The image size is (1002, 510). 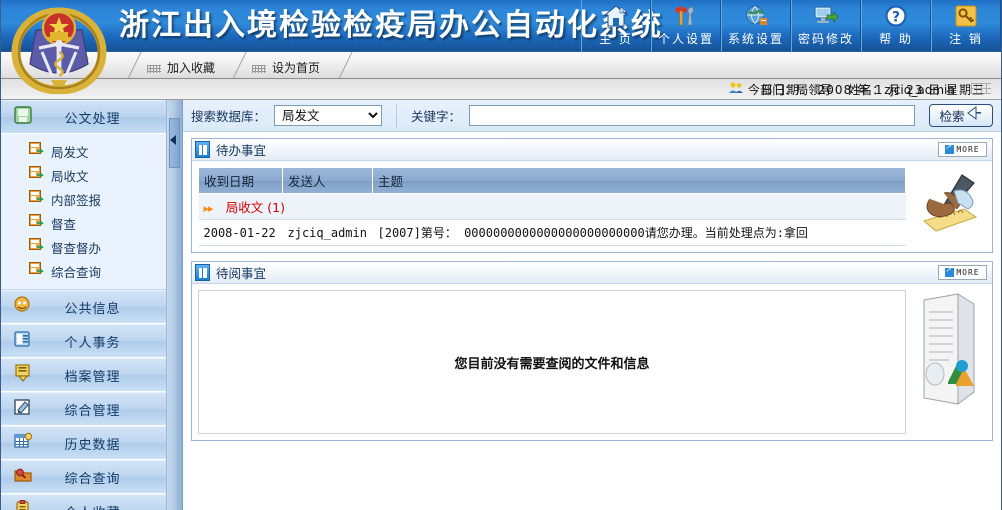 I want to click on sidebar-item-neibuqianbao-label: 内部签报, so click(x=76, y=200).